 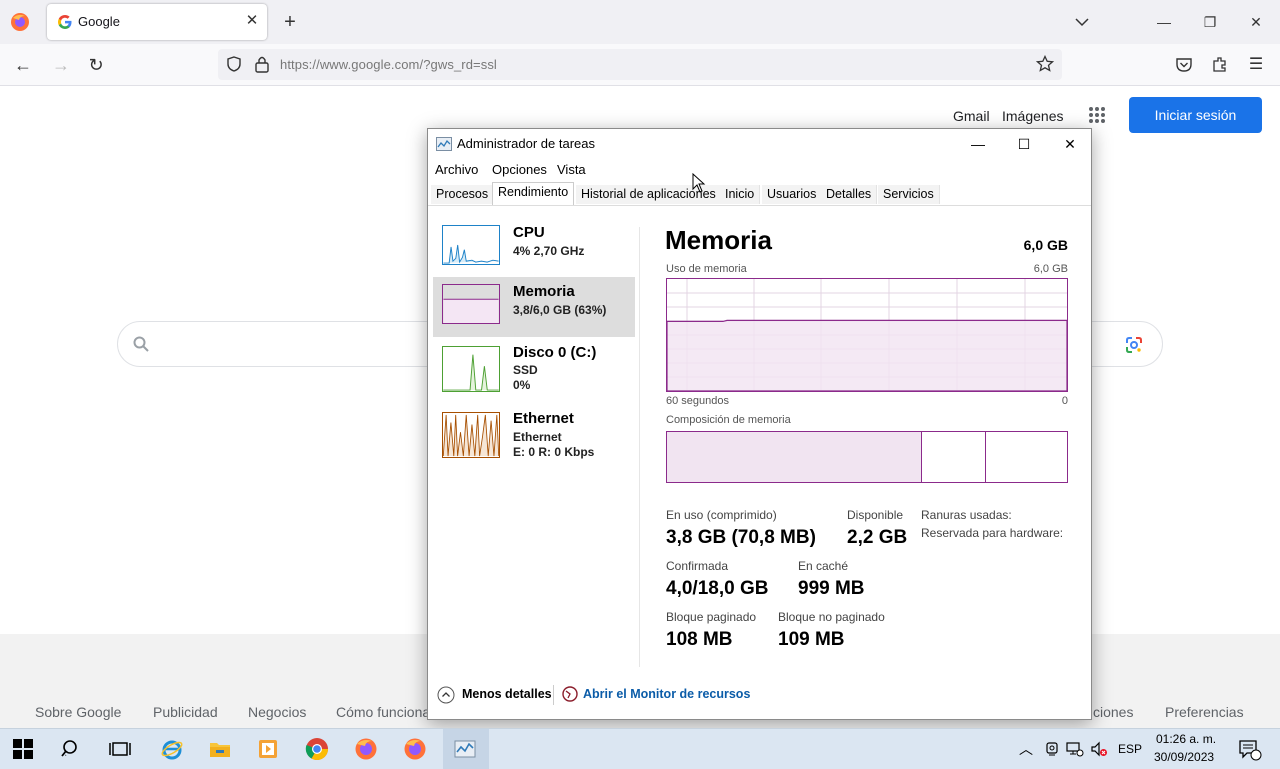 I want to click on chrome-icon, so click(x=317, y=749).